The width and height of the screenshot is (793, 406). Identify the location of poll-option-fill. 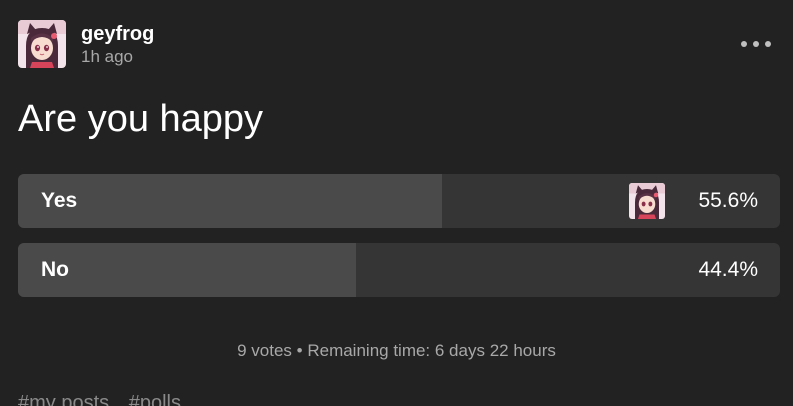
(230, 201).